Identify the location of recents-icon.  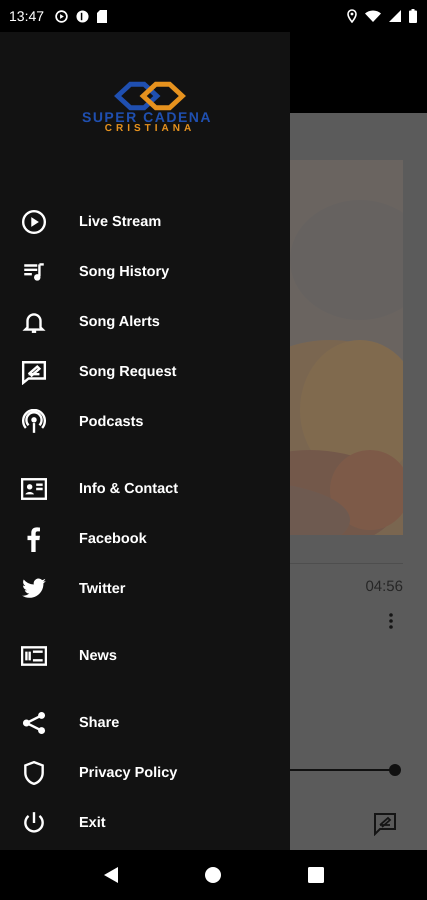
(316, 875).